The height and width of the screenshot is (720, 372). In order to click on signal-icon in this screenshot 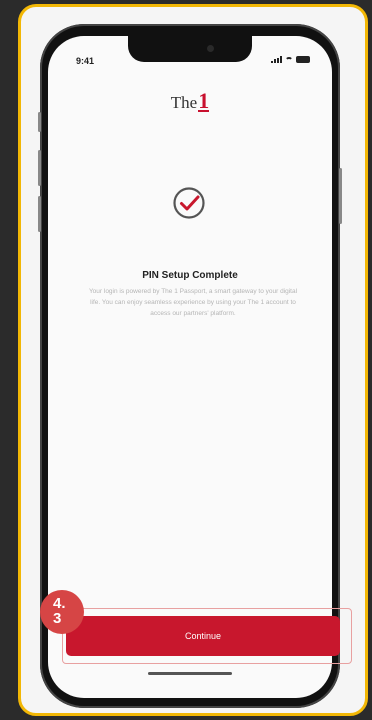, I will do `click(276, 59)`.